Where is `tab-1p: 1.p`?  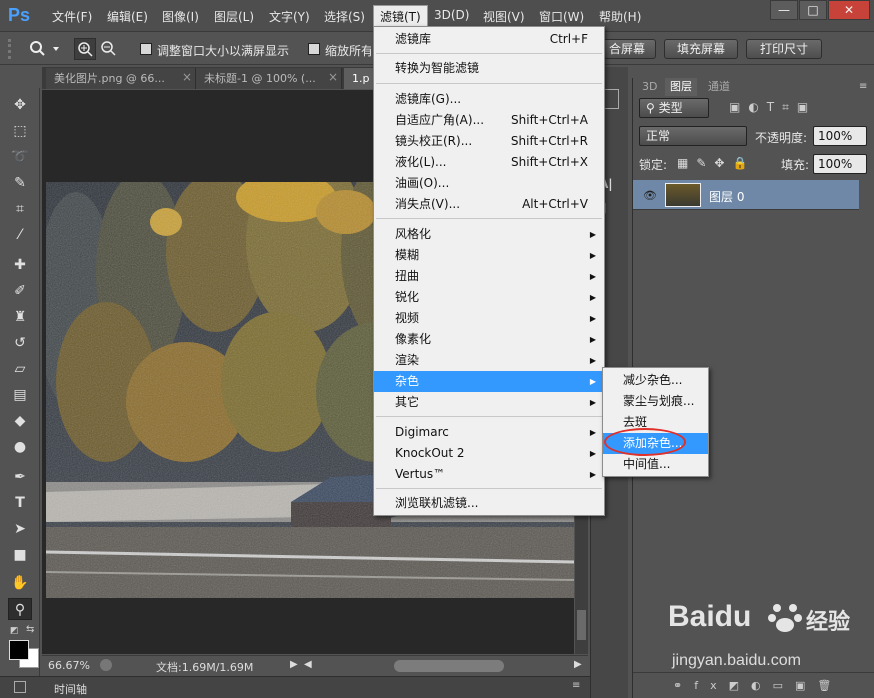 tab-1p: 1.p is located at coordinates (359, 78).